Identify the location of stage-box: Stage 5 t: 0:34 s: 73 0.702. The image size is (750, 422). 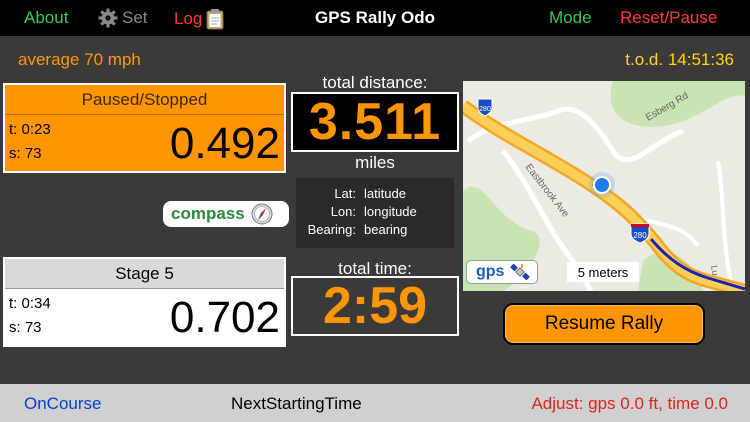
(144, 302).